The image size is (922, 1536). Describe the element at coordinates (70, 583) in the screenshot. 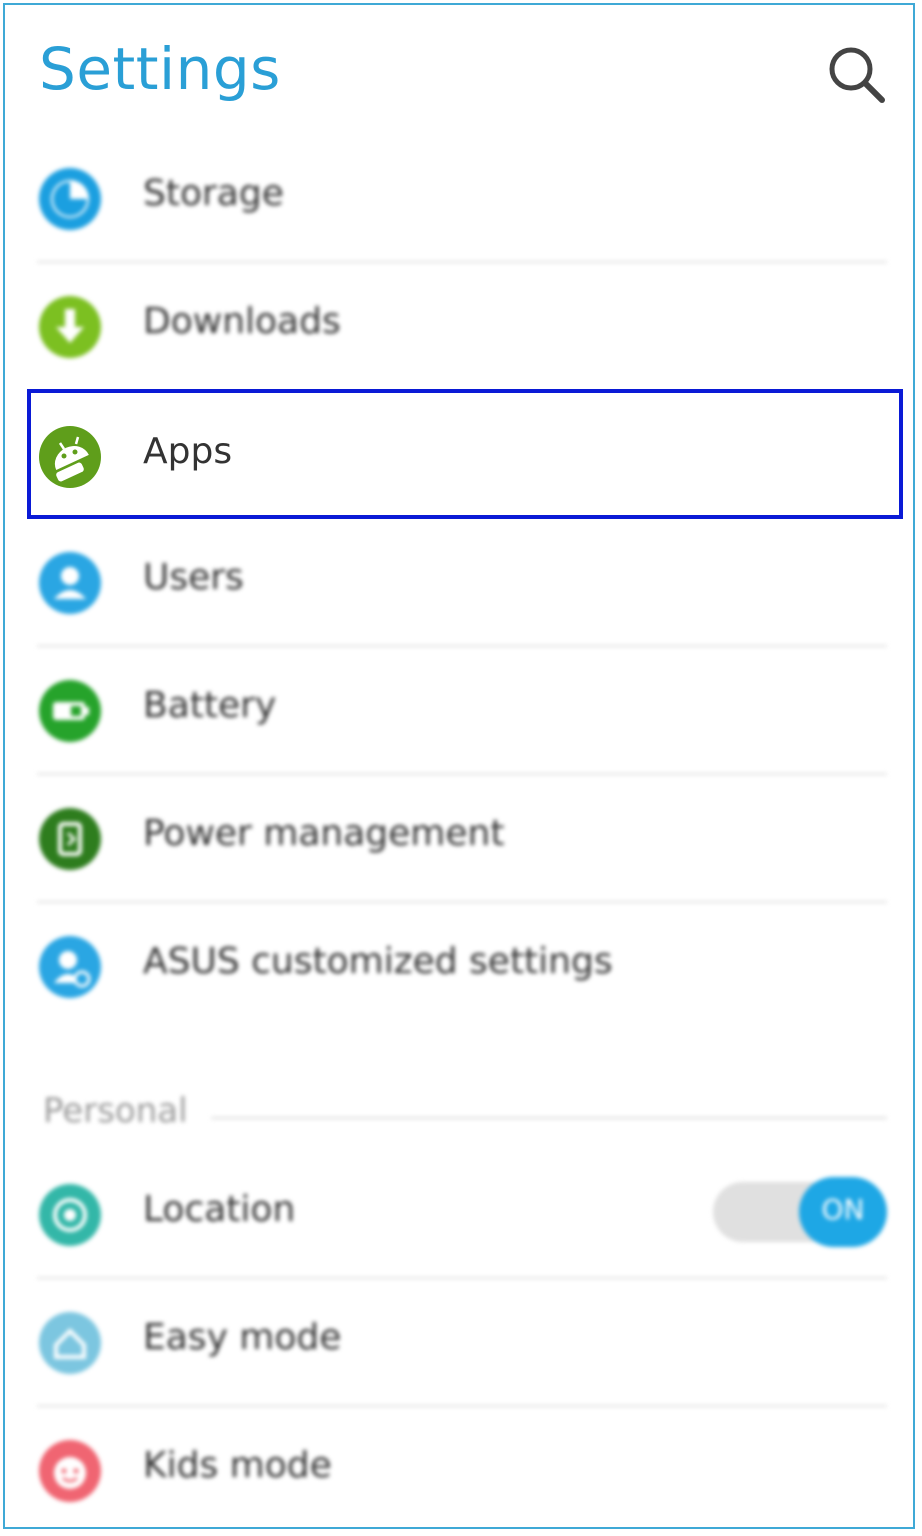

I see `user-icon` at that location.